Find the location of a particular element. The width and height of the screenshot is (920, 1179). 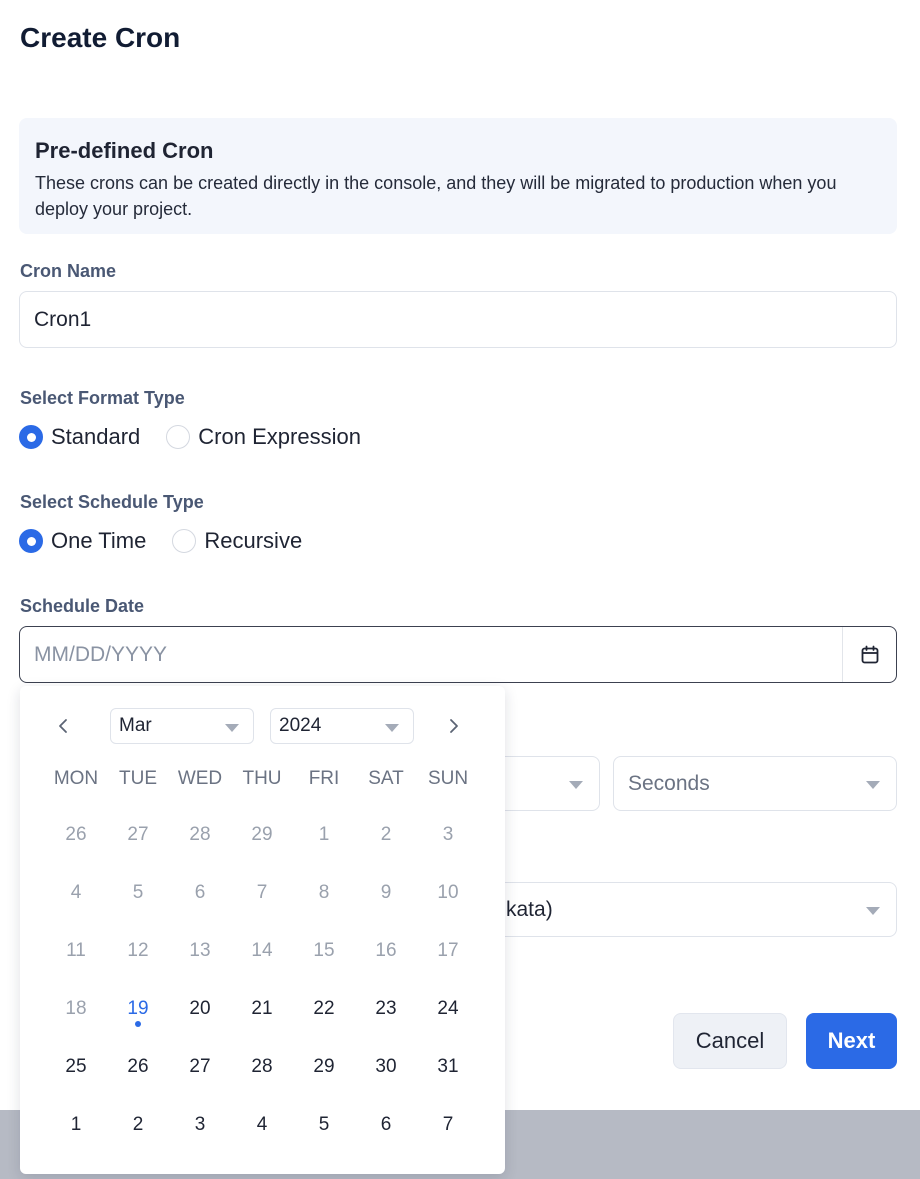

weekday-label: SUN is located at coordinates (448, 778).